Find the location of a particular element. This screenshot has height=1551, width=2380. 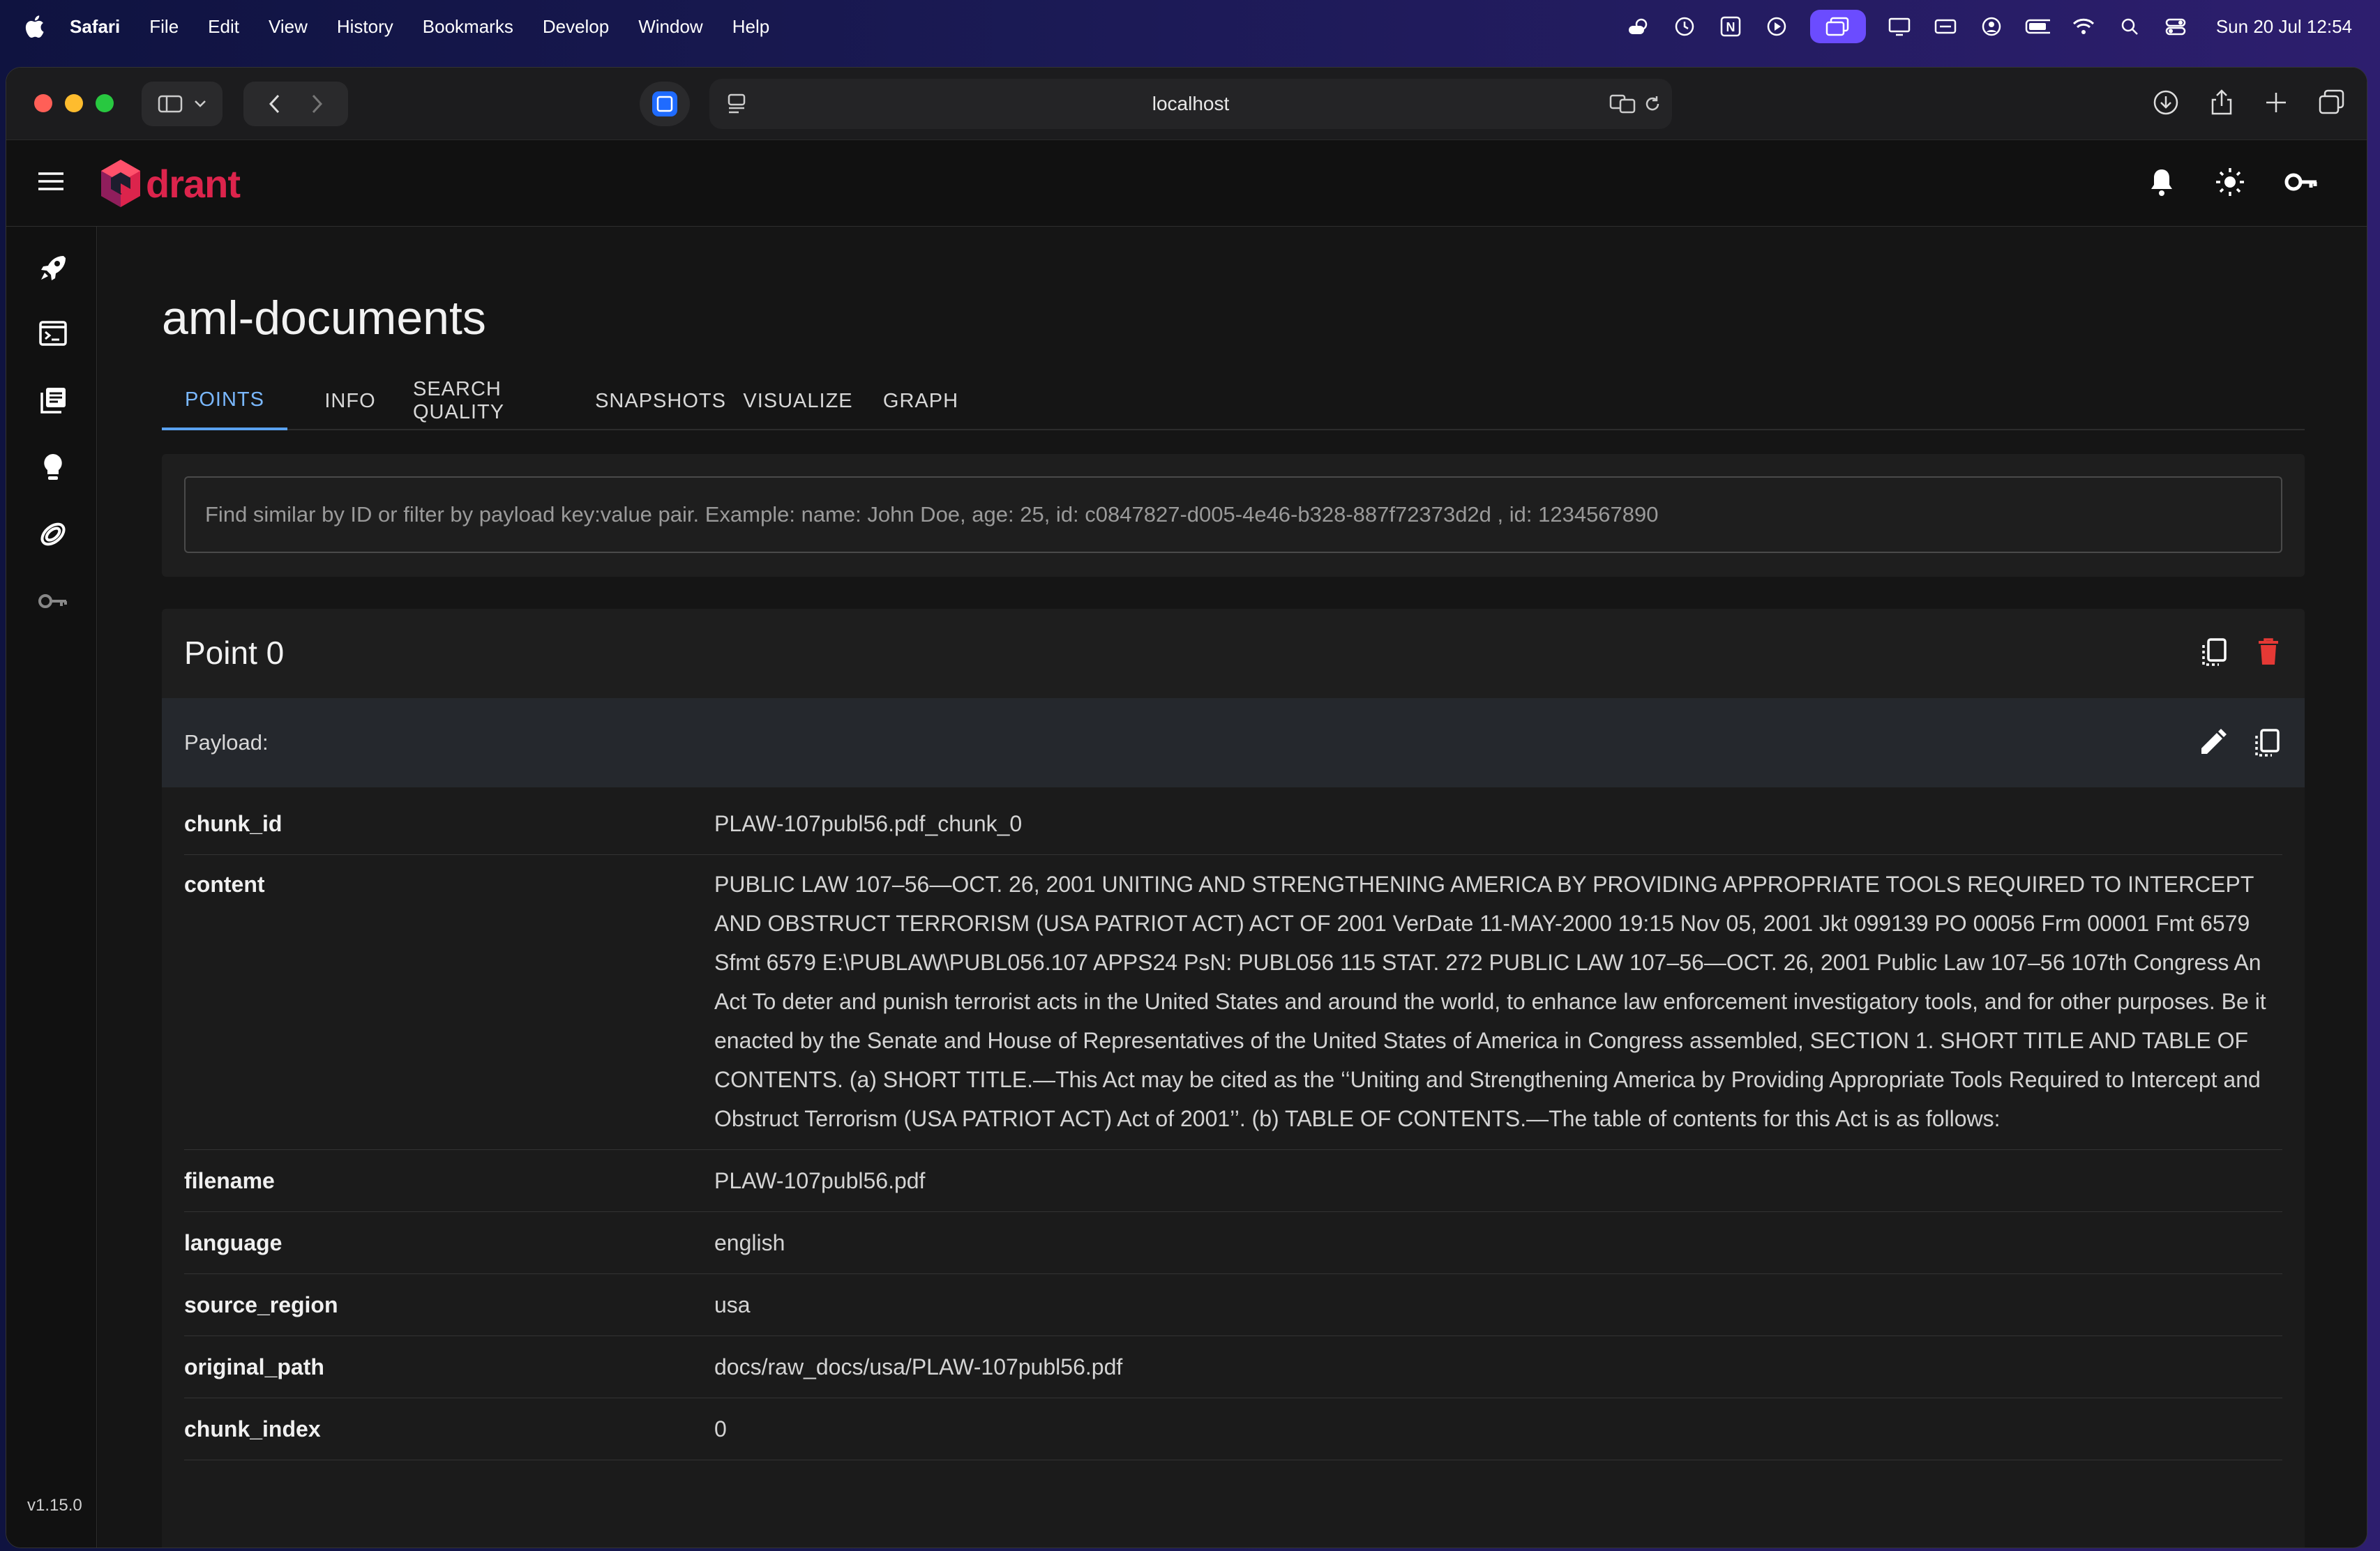

sidebar-icon is located at coordinates (170, 104).